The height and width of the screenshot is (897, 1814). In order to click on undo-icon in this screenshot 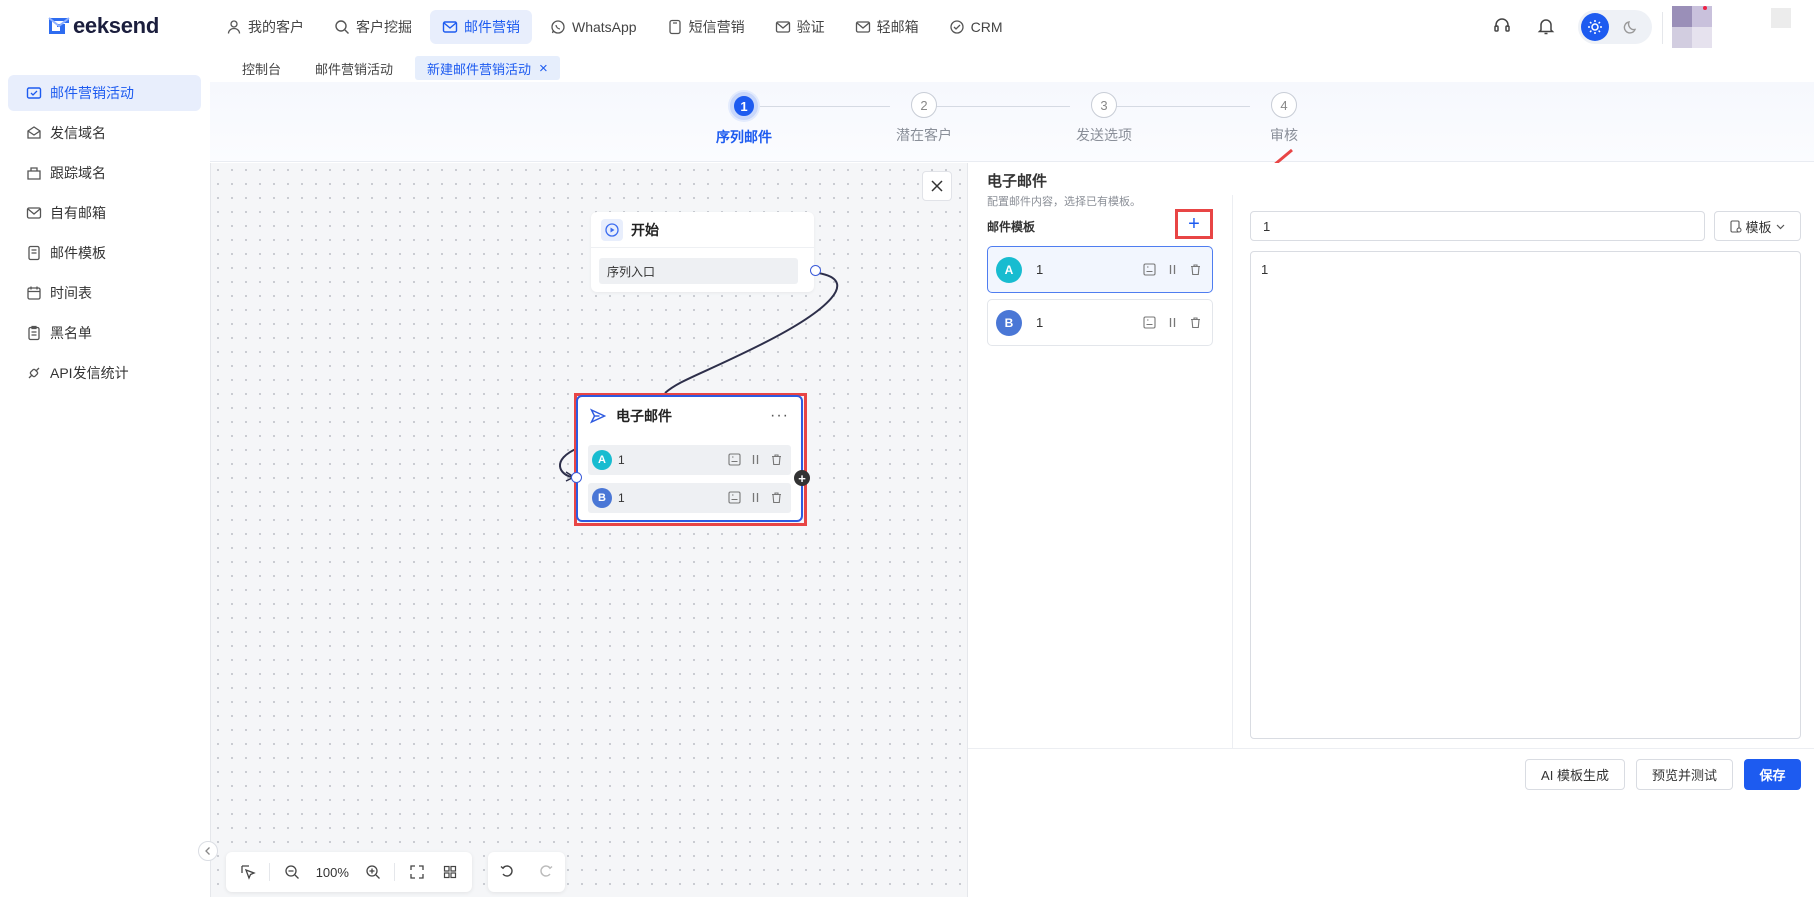, I will do `click(507, 872)`.